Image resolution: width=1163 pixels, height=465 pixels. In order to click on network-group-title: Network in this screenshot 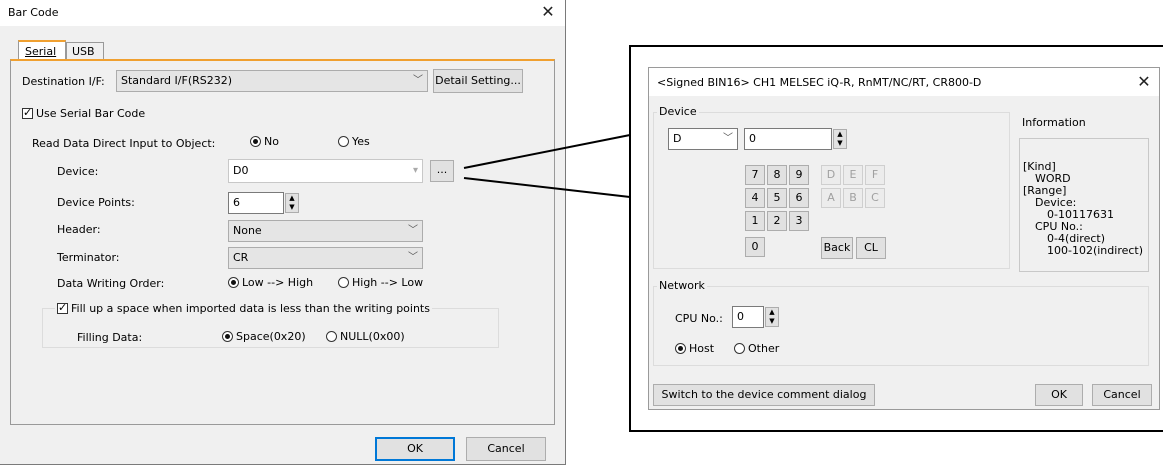, I will do `click(682, 285)`.